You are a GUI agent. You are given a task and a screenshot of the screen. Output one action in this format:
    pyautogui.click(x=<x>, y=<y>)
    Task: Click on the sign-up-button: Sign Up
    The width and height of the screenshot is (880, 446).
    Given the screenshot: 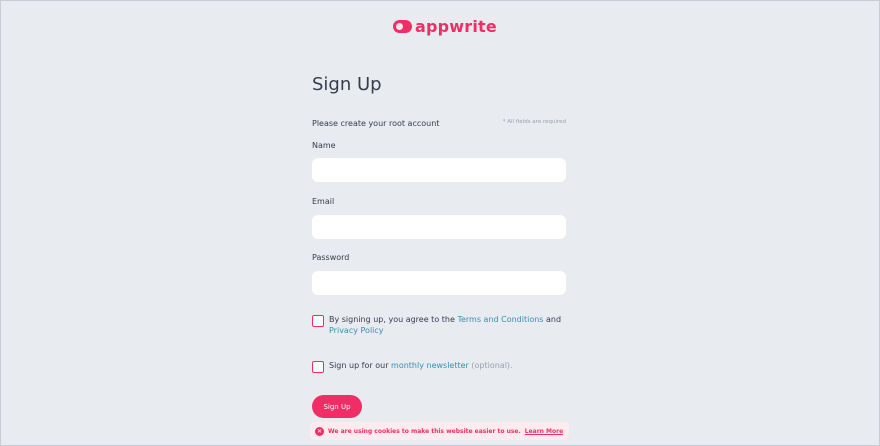 What is the action you would take?
    pyautogui.click(x=337, y=406)
    